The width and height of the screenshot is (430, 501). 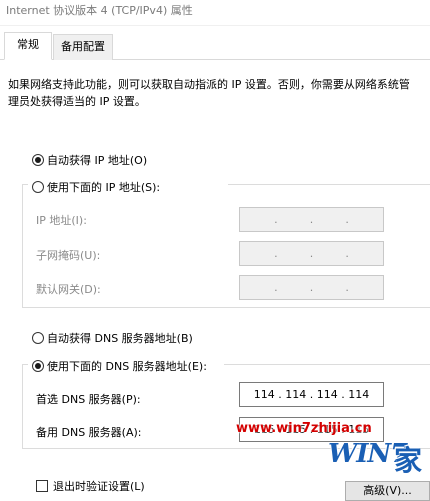 What do you see at coordinates (28, 46) in the screenshot?
I see `tab-general: 常规` at bounding box center [28, 46].